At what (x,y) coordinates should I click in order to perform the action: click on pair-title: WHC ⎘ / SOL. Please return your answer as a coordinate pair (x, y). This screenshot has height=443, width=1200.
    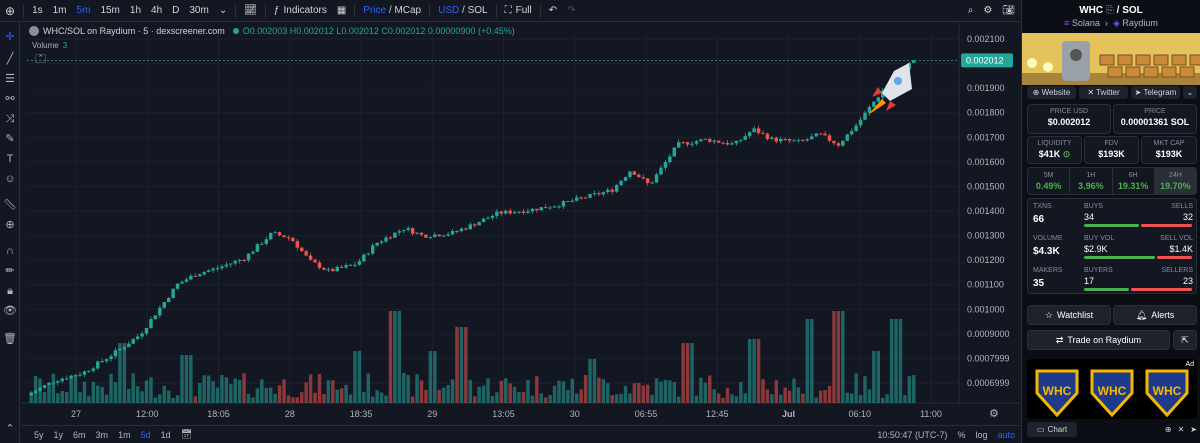
    Looking at the image, I should click on (1111, 10).